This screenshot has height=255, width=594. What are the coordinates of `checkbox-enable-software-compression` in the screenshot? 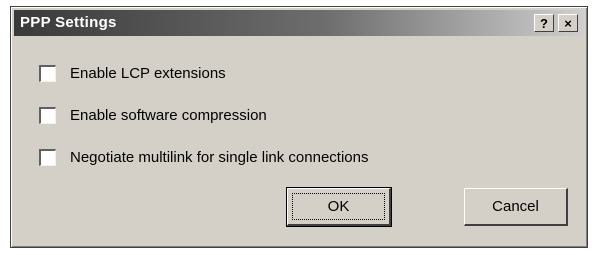 It's located at (47, 115).